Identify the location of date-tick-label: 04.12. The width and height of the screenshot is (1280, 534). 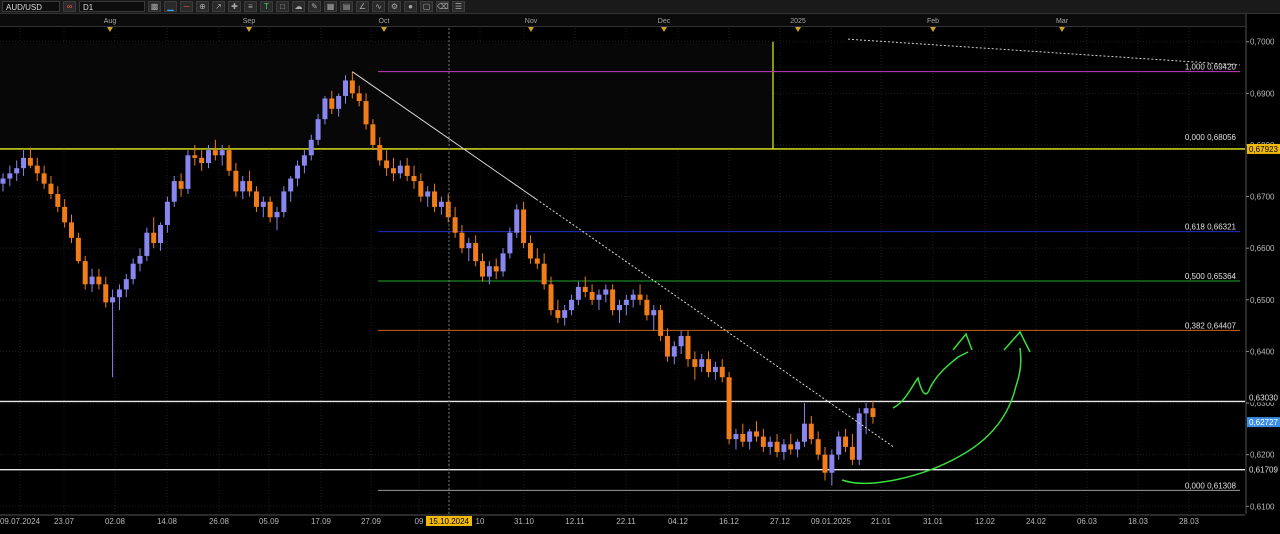
(678, 521).